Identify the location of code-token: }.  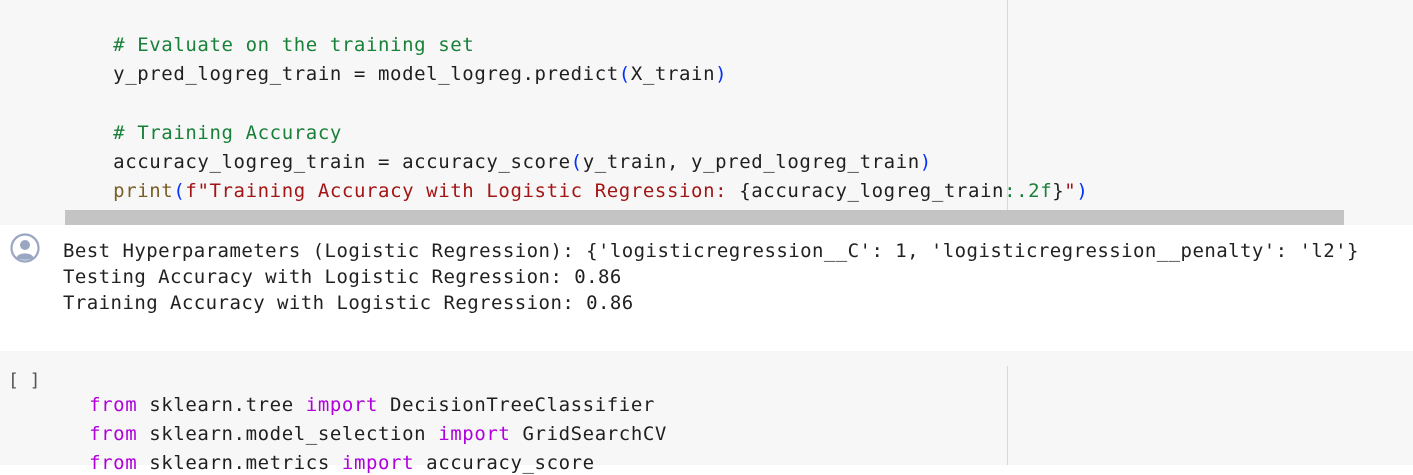
(1058, 191).